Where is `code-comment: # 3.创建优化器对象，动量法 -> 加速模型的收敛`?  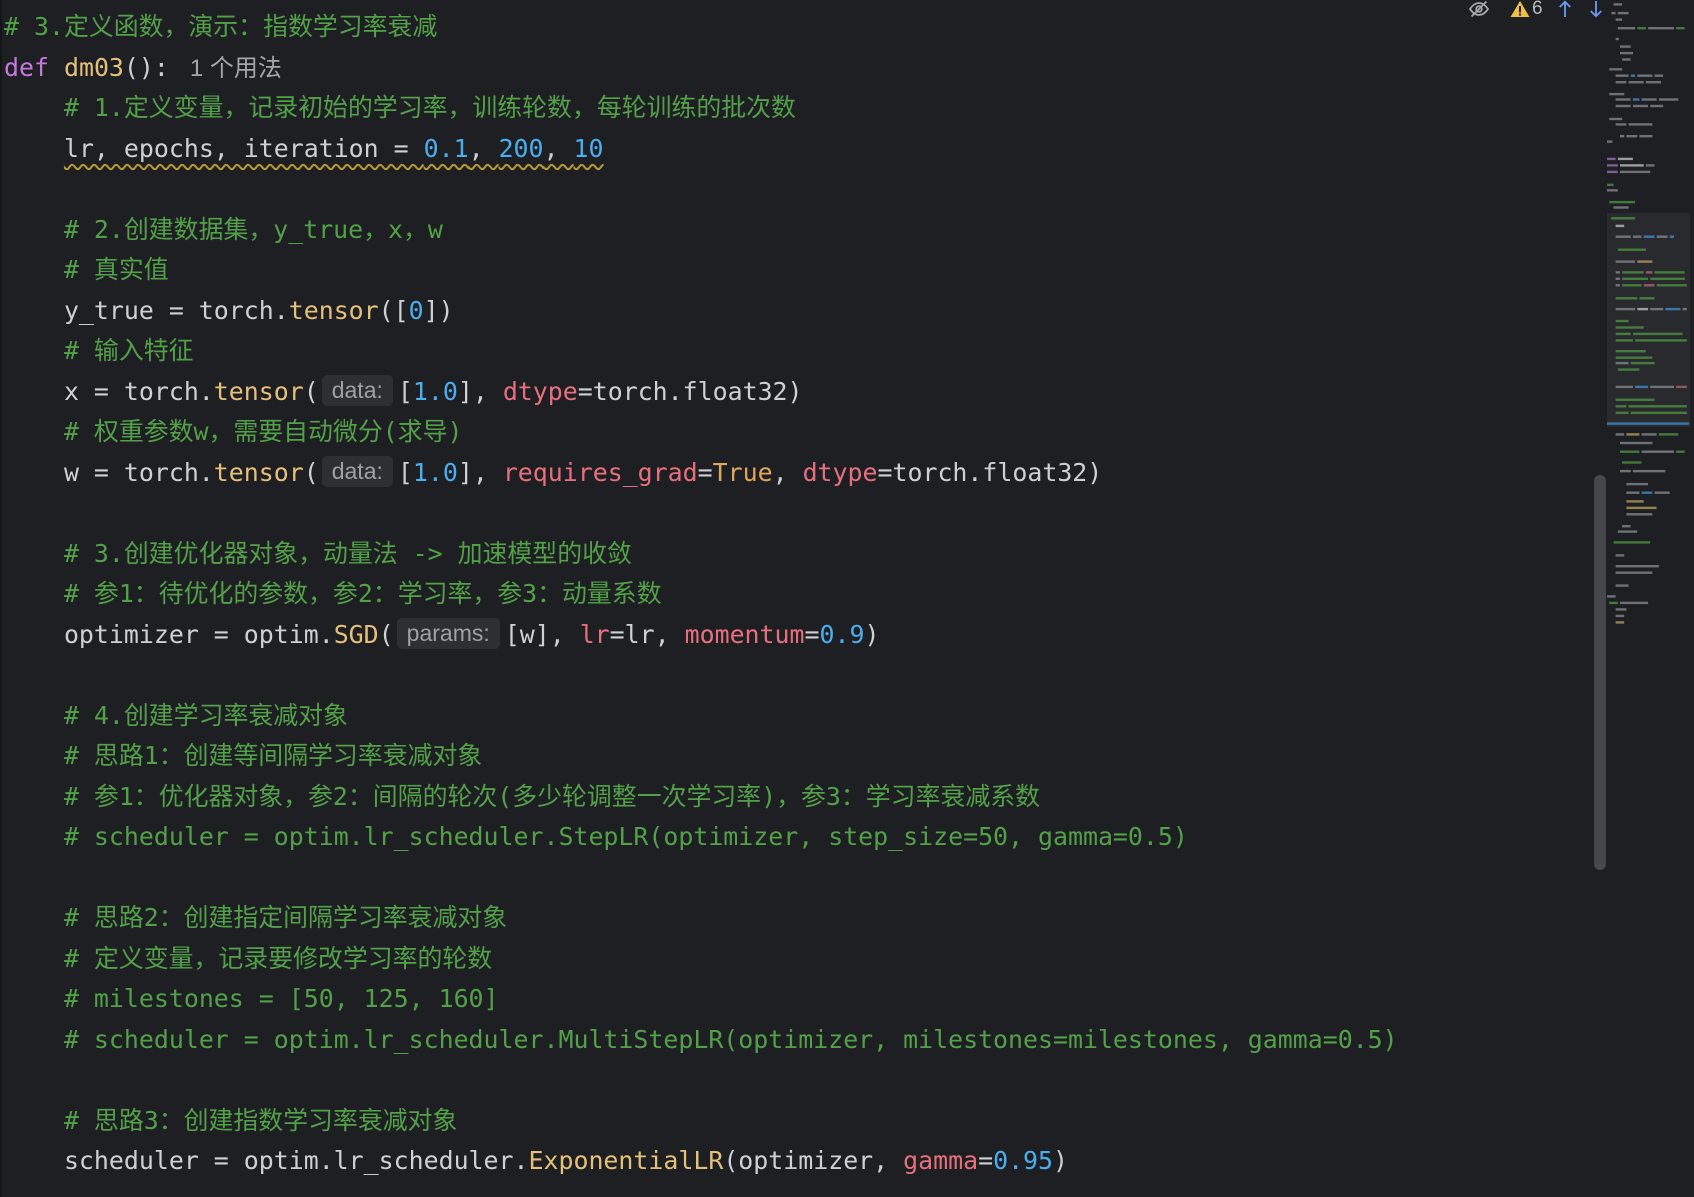 code-comment: # 3.创建优化器对象，动量法 -> 加速模型的收敛 is located at coordinates (348, 553).